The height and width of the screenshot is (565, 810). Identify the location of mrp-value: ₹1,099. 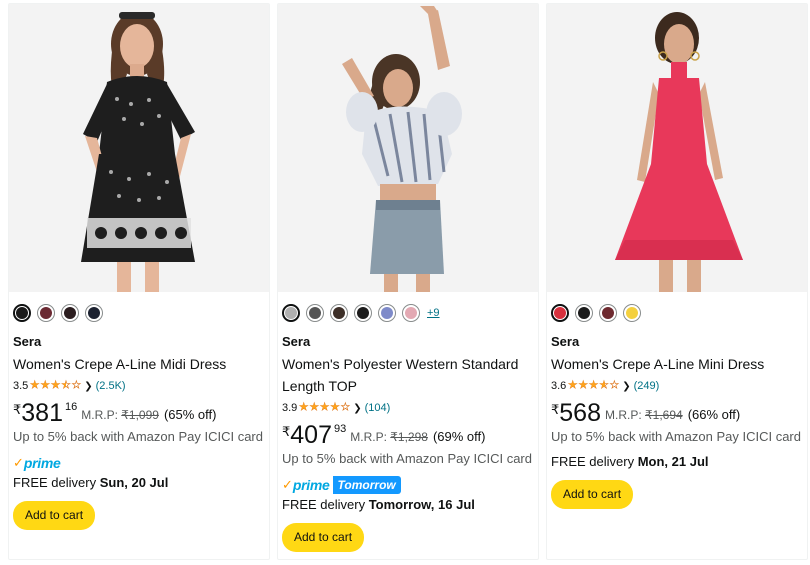
(140, 415).